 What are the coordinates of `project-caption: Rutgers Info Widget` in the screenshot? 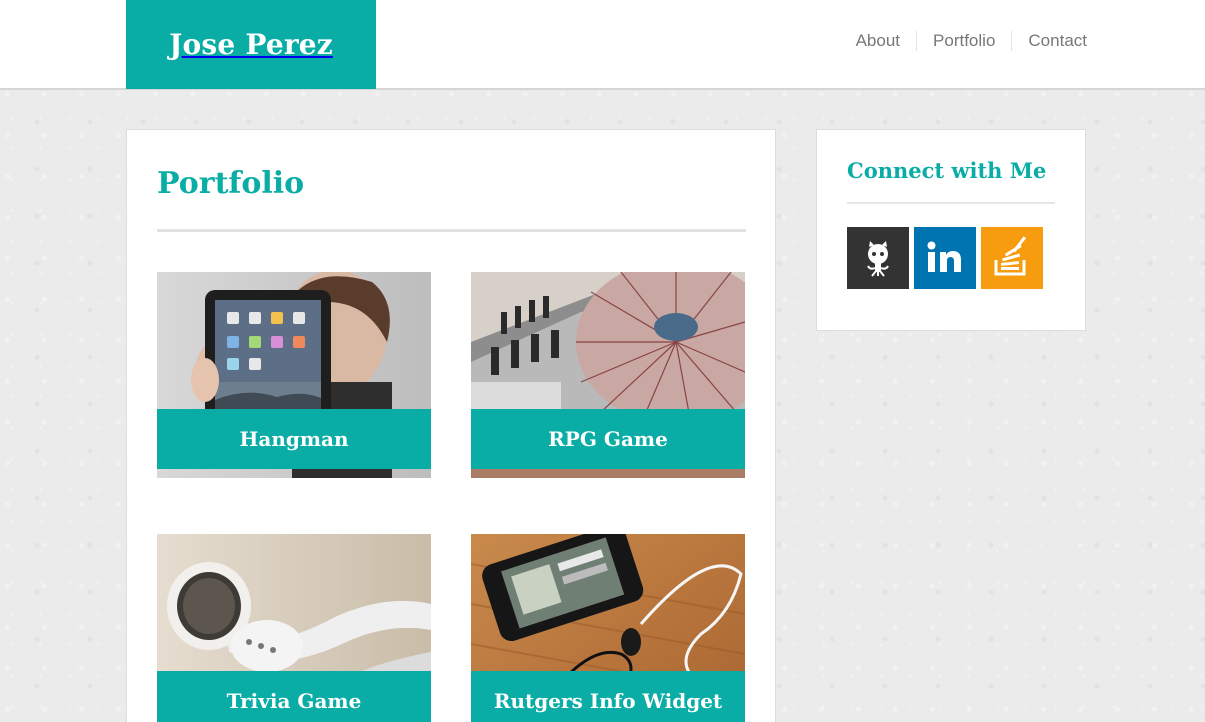 It's located at (608, 696).